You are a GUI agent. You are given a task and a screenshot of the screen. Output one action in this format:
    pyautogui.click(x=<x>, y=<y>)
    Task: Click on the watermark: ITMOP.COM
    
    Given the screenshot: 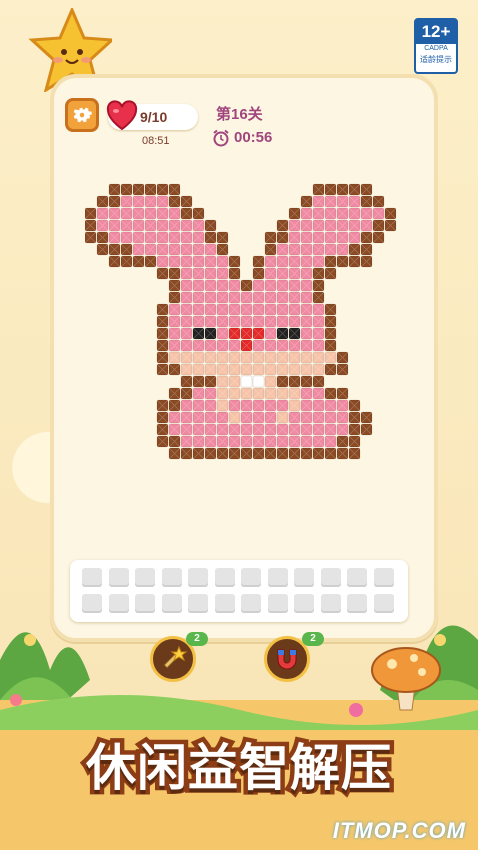 What is the action you would take?
    pyautogui.click(x=399, y=830)
    